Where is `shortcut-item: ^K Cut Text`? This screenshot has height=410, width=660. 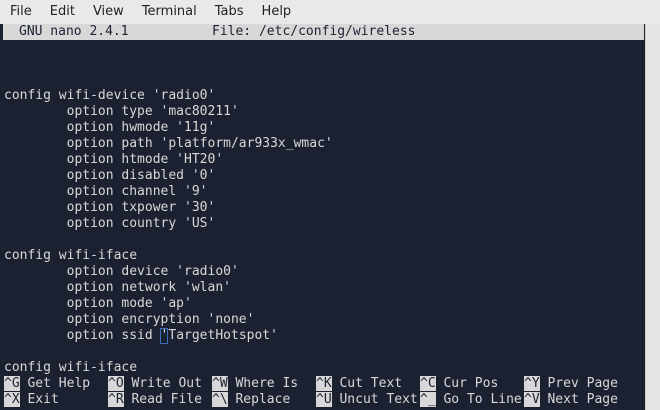 shortcut-item: ^K Cut Text is located at coordinates (359, 384).